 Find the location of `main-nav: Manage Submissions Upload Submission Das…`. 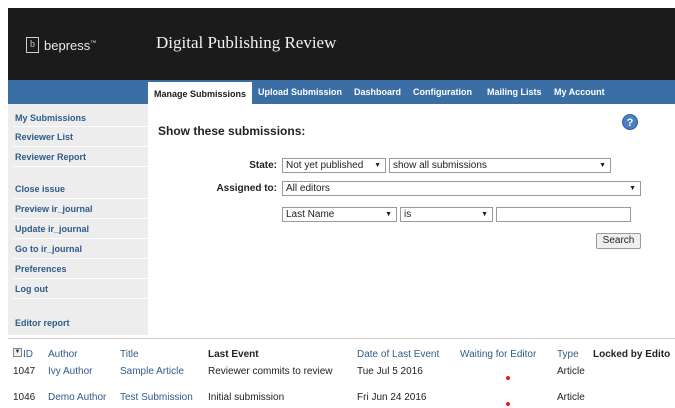

main-nav: Manage Submissions Upload Submission Das… is located at coordinates (341, 92).